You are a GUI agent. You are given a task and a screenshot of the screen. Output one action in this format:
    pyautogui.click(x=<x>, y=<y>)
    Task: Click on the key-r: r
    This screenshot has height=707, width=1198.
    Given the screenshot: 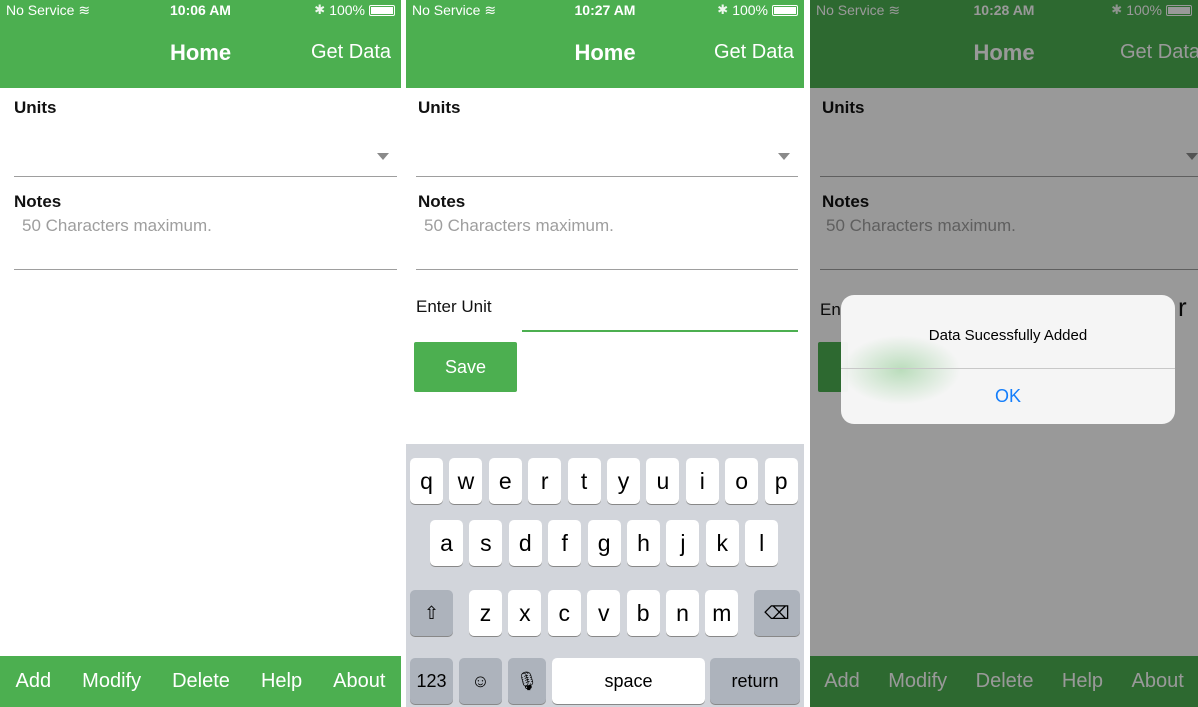 What is the action you would take?
    pyautogui.click(x=545, y=481)
    